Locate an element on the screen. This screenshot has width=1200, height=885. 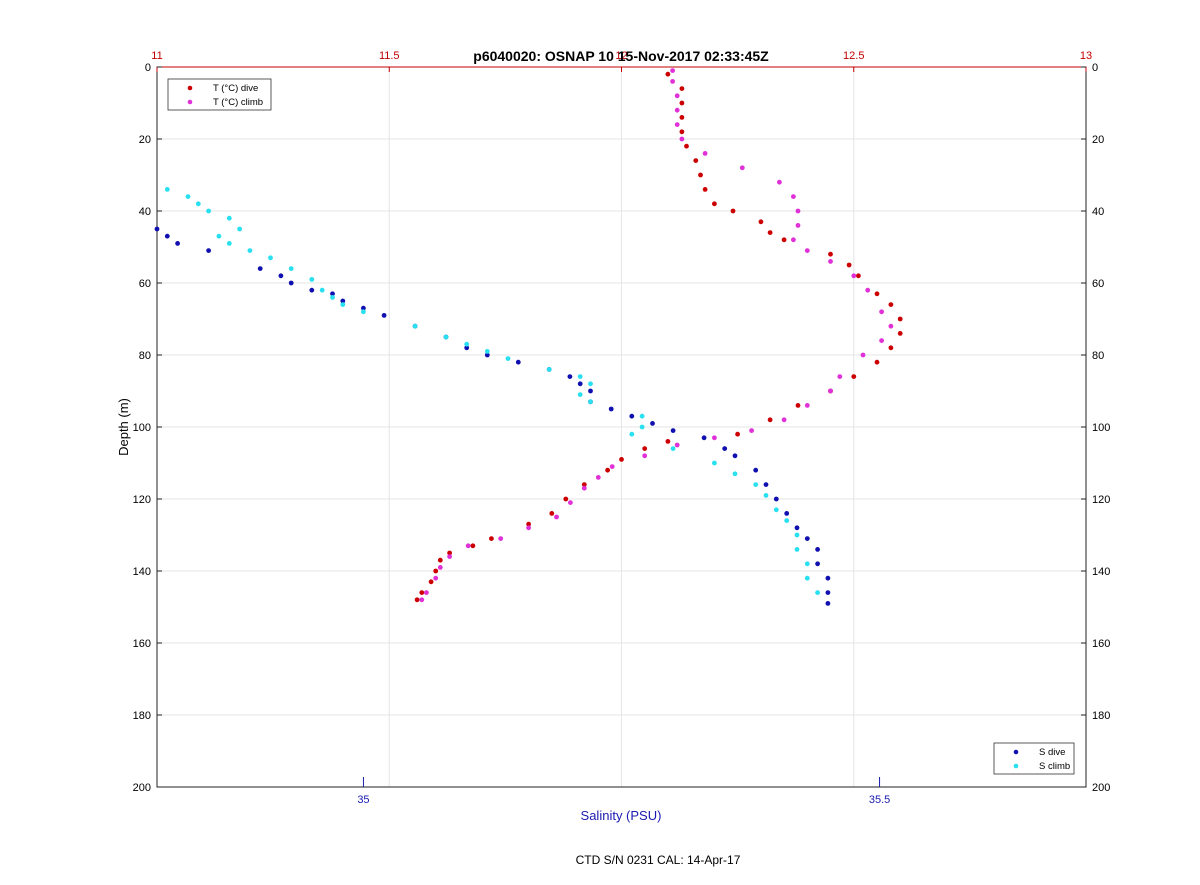
legend-label-t-climb: T (°C) climb is located at coordinates (238, 102).